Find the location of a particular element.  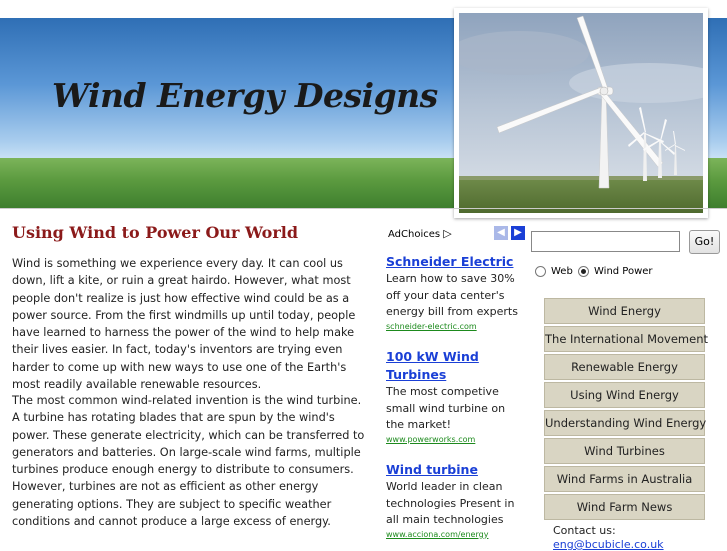

nav-item-using-wind-energy: Using Wind Energy is located at coordinates (624, 395).